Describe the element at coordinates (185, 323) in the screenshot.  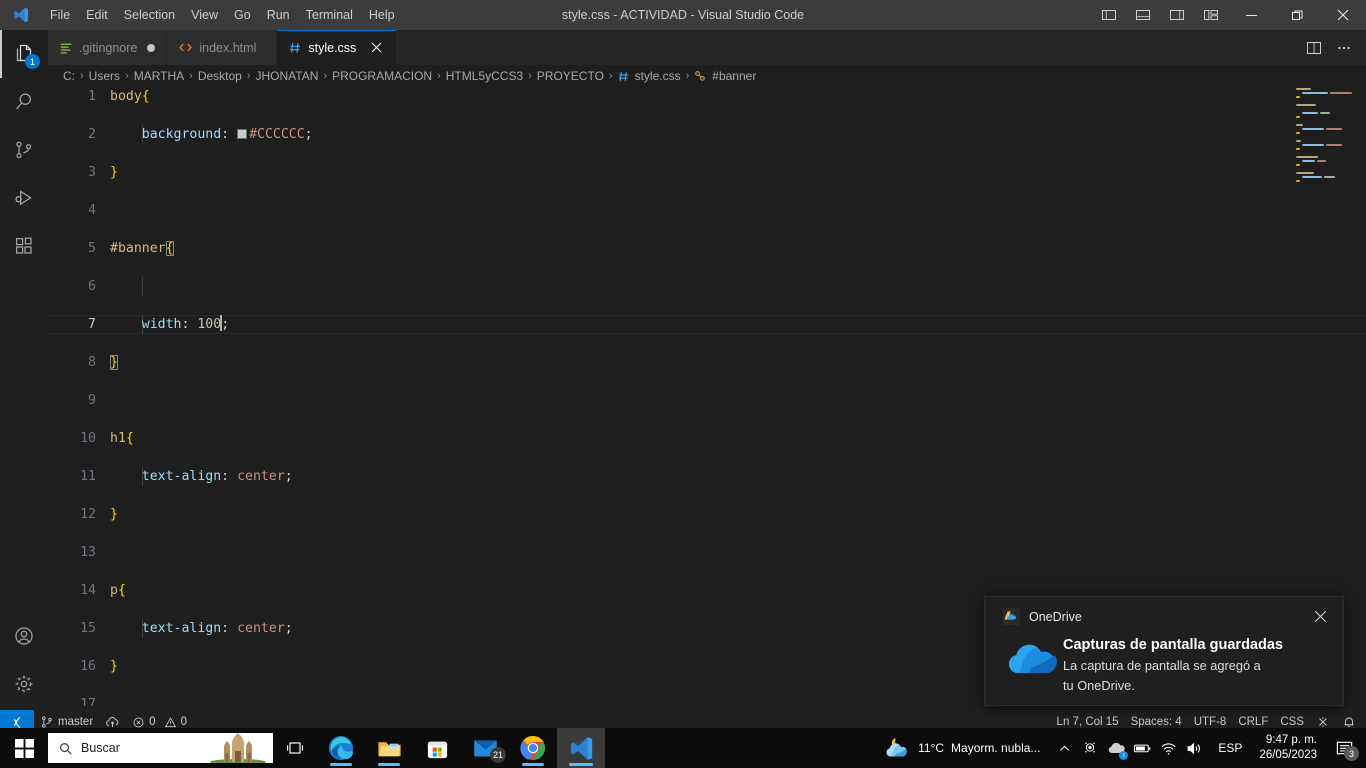
I see `line-text: width: 100;` at that location.